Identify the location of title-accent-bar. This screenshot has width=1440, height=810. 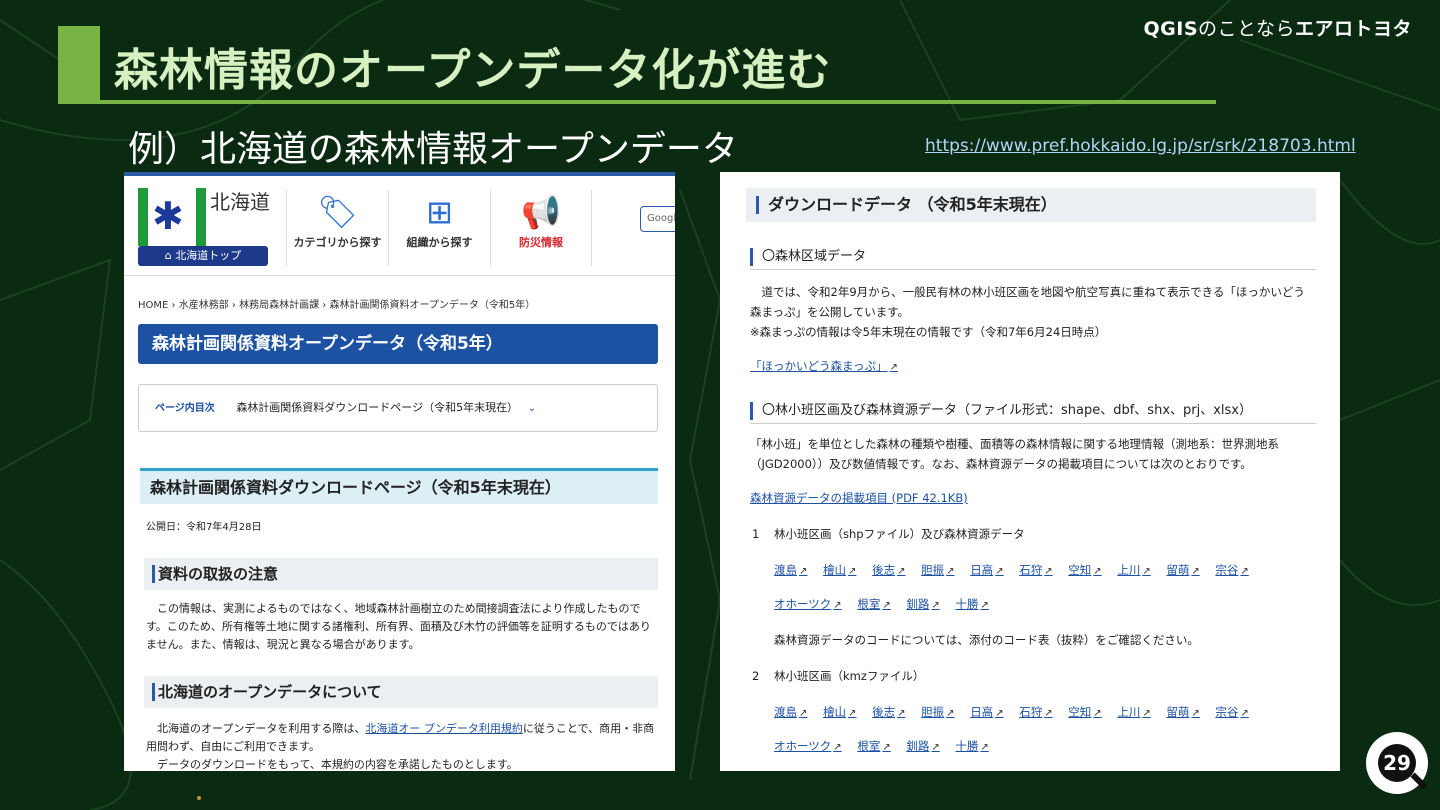
(79, 65).